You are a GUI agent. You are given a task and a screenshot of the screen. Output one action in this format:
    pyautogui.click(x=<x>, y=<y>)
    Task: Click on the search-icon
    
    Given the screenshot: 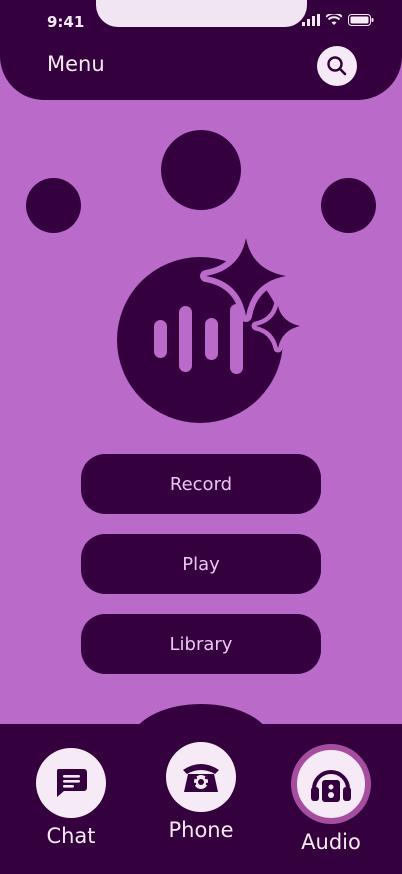 What is the action you would take?
    pyautogui.click(x=337, y=66)
    